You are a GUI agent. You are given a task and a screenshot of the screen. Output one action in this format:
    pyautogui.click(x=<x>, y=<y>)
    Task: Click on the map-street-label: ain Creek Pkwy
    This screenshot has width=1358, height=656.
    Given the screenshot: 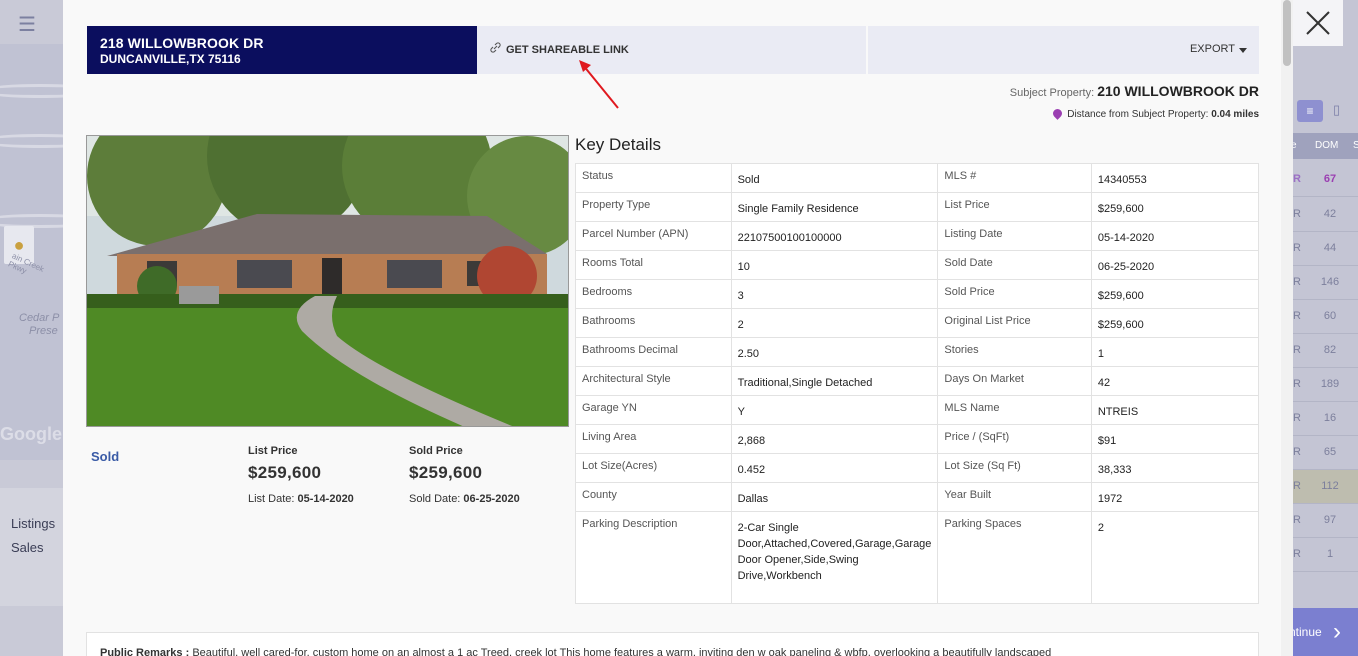 What is the action you would take?
    pyautogui.click(x=26, y=263)
    